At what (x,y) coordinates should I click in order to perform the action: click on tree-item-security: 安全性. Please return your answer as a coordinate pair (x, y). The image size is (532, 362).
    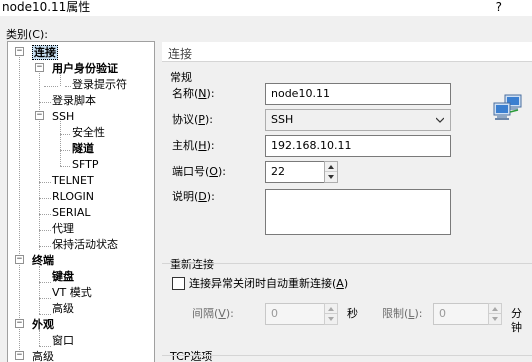
    Looking at the image, I should click on (88, 132).